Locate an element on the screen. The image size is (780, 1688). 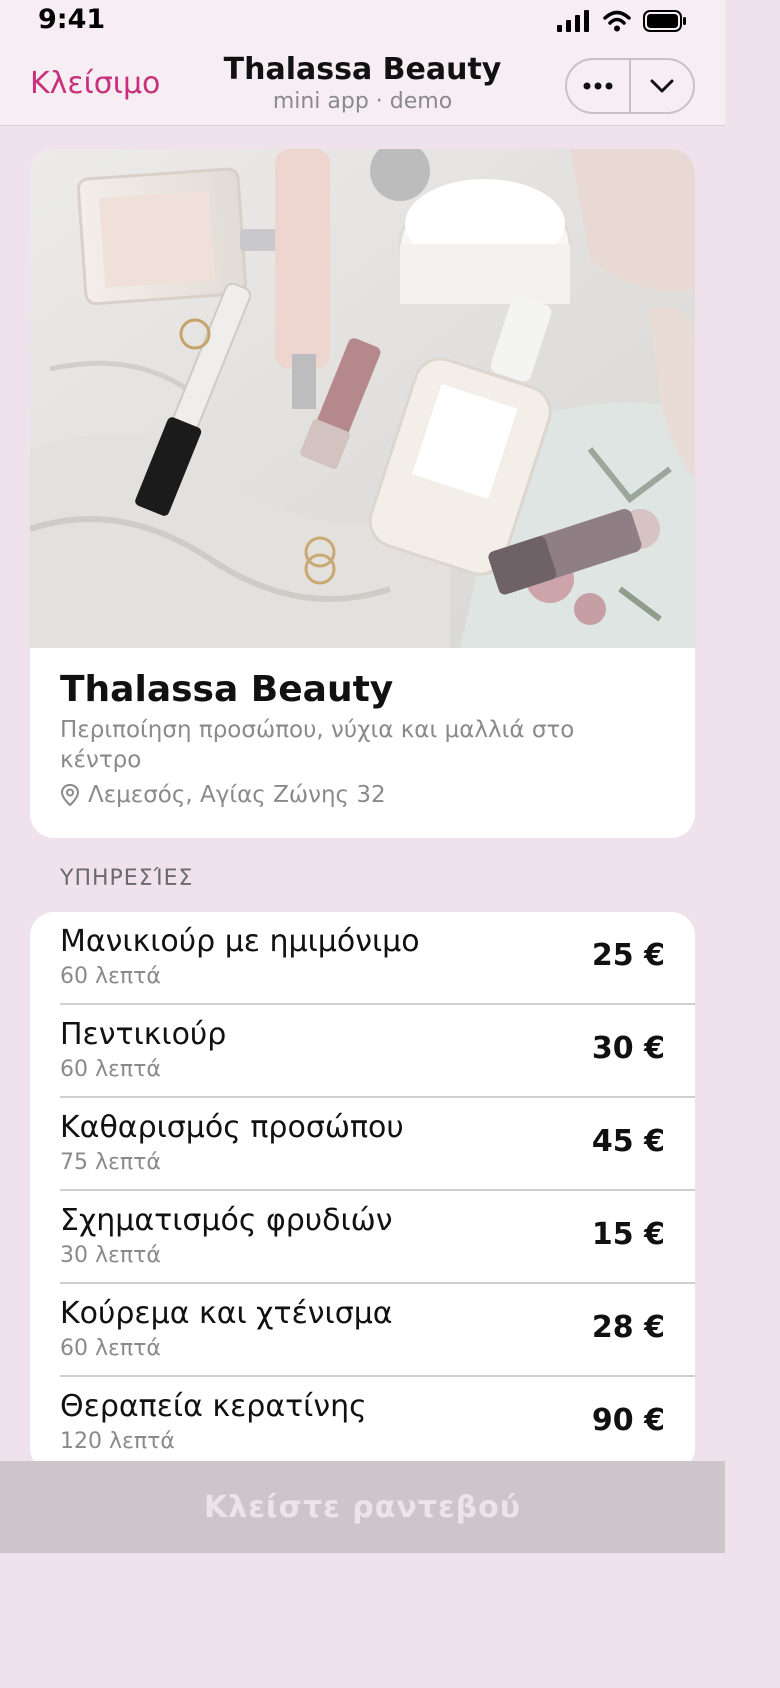
app-header: Κλείσιμο Thalassa Beauty mini app · demo is located at coordinates (362, 85).